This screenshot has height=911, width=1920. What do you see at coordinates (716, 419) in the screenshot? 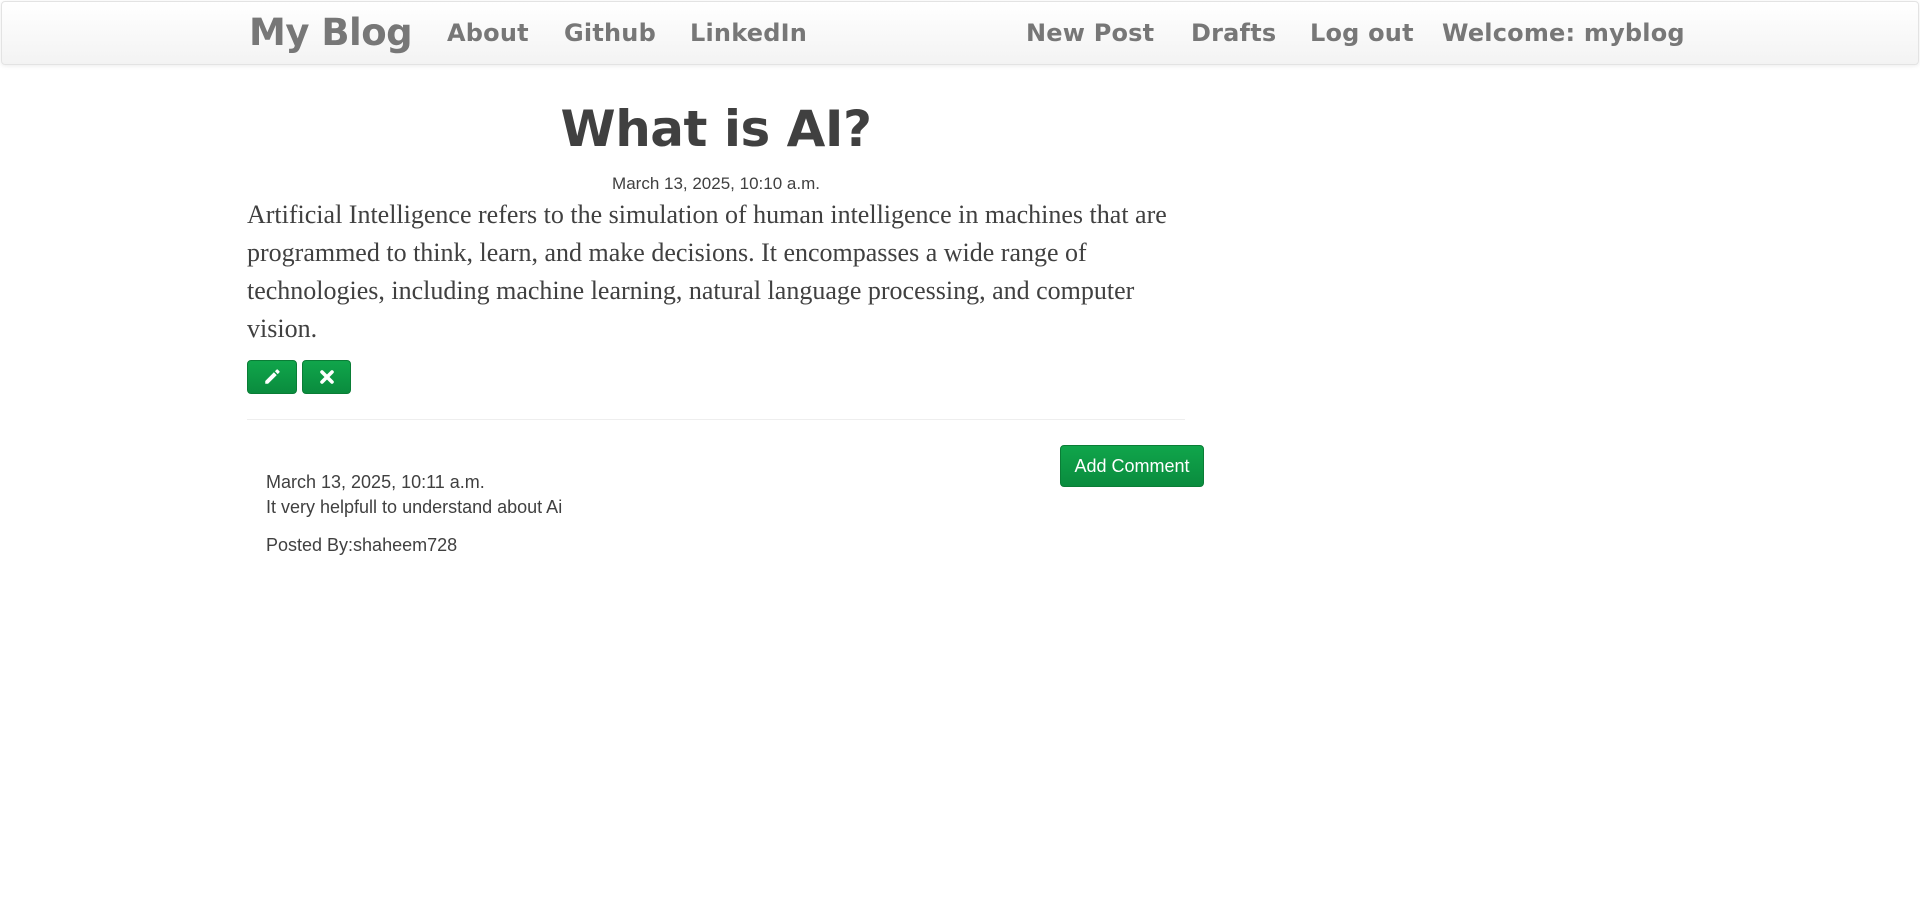
I see `section-divider` at bounding box center [716, 419].